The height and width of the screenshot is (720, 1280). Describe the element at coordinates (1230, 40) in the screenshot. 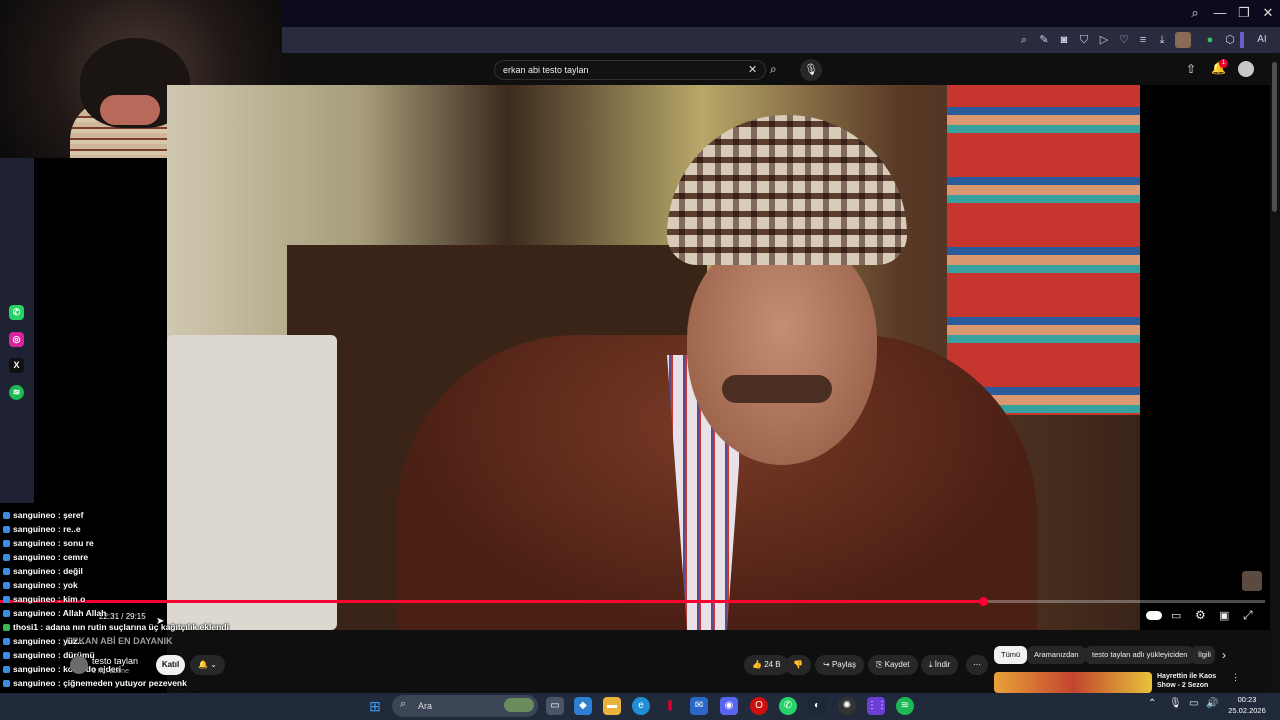

I see `cube-icon: ⬡` at that location.